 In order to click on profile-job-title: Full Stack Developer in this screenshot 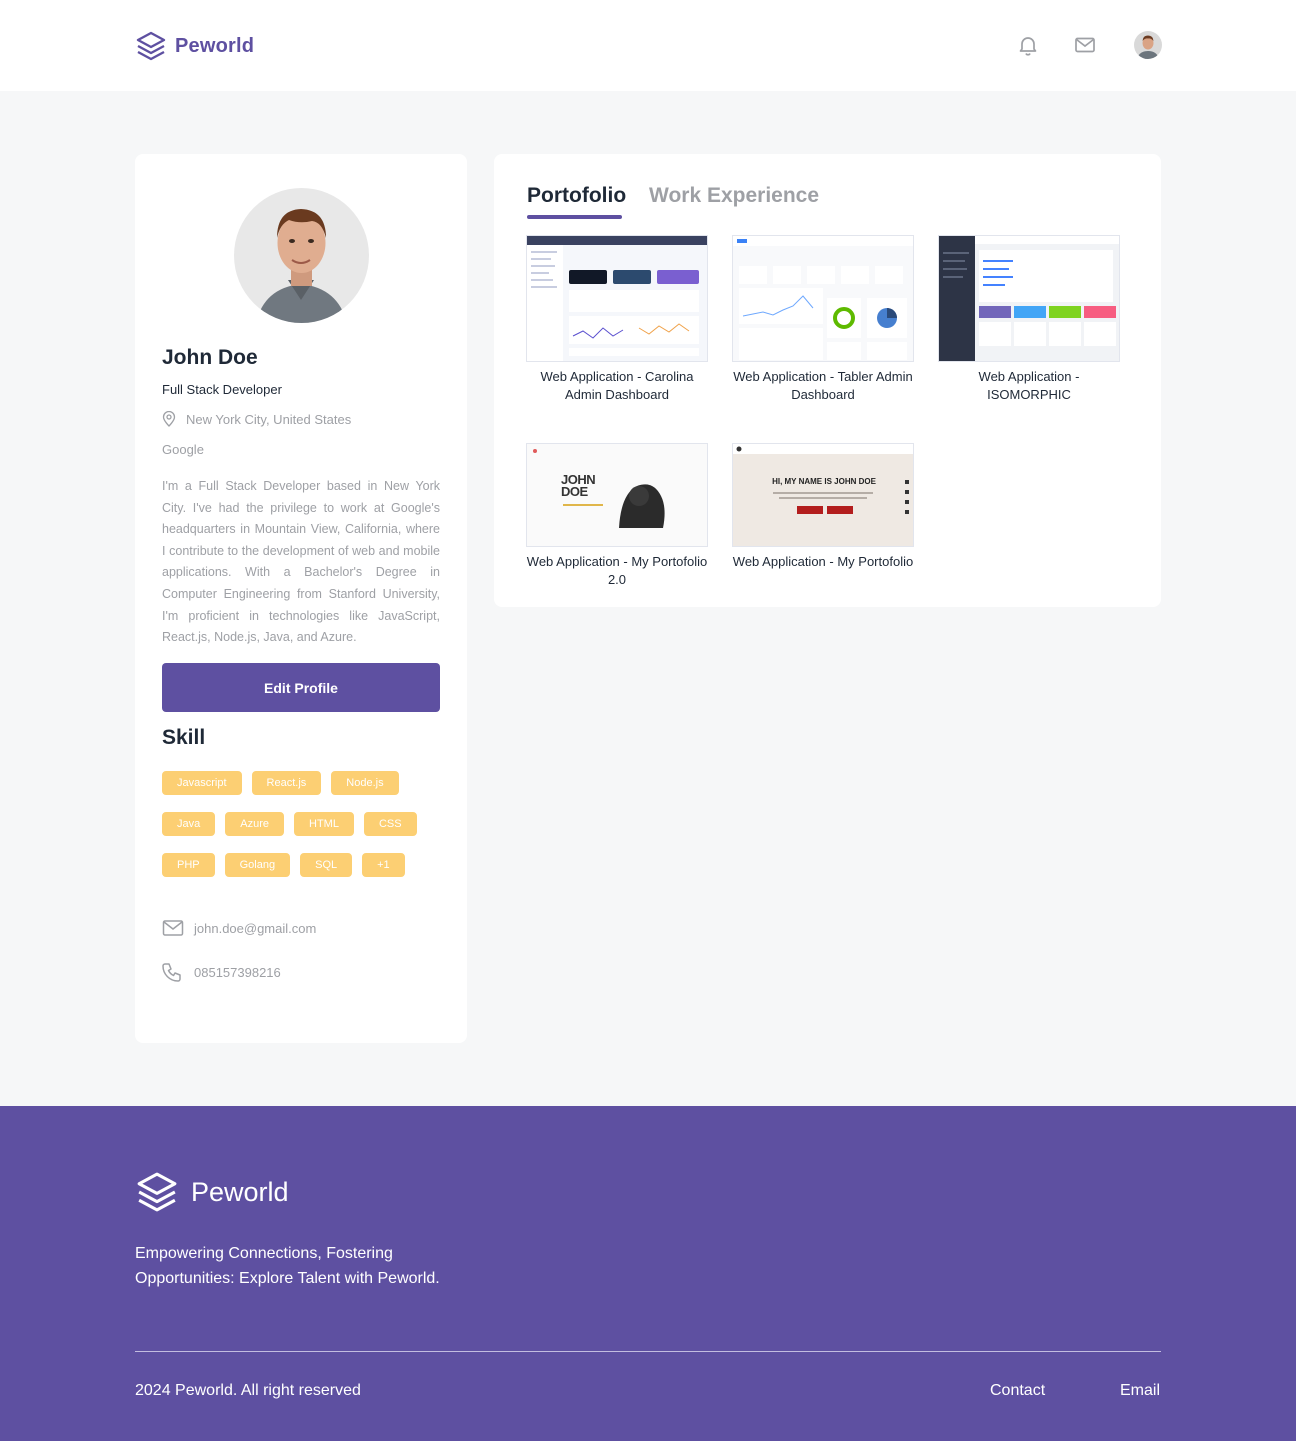, I will do `click(222, 389)`.